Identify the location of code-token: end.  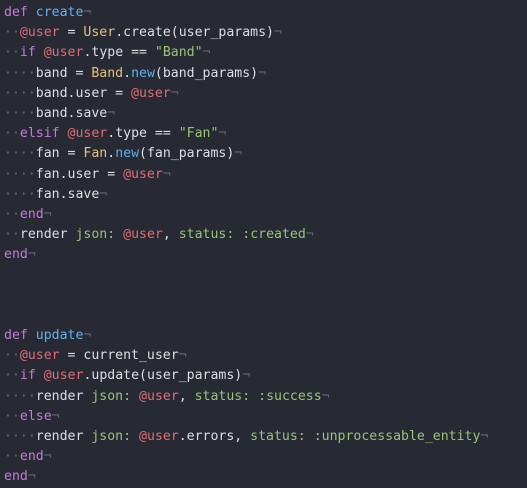
(16, 255).